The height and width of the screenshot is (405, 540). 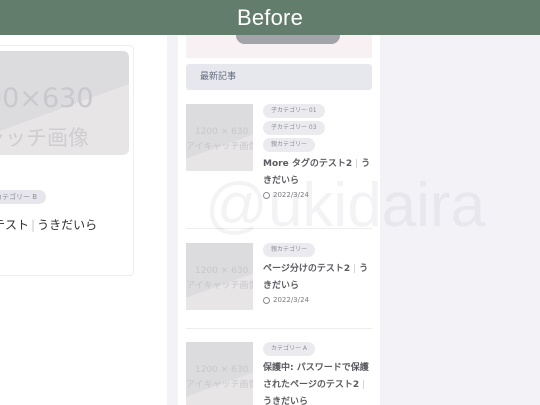 What do you see at coordinates (294, 128) in the screenshot?
I see `category-tag: 子カテゴリー 03` at bounding box center [294, 128].